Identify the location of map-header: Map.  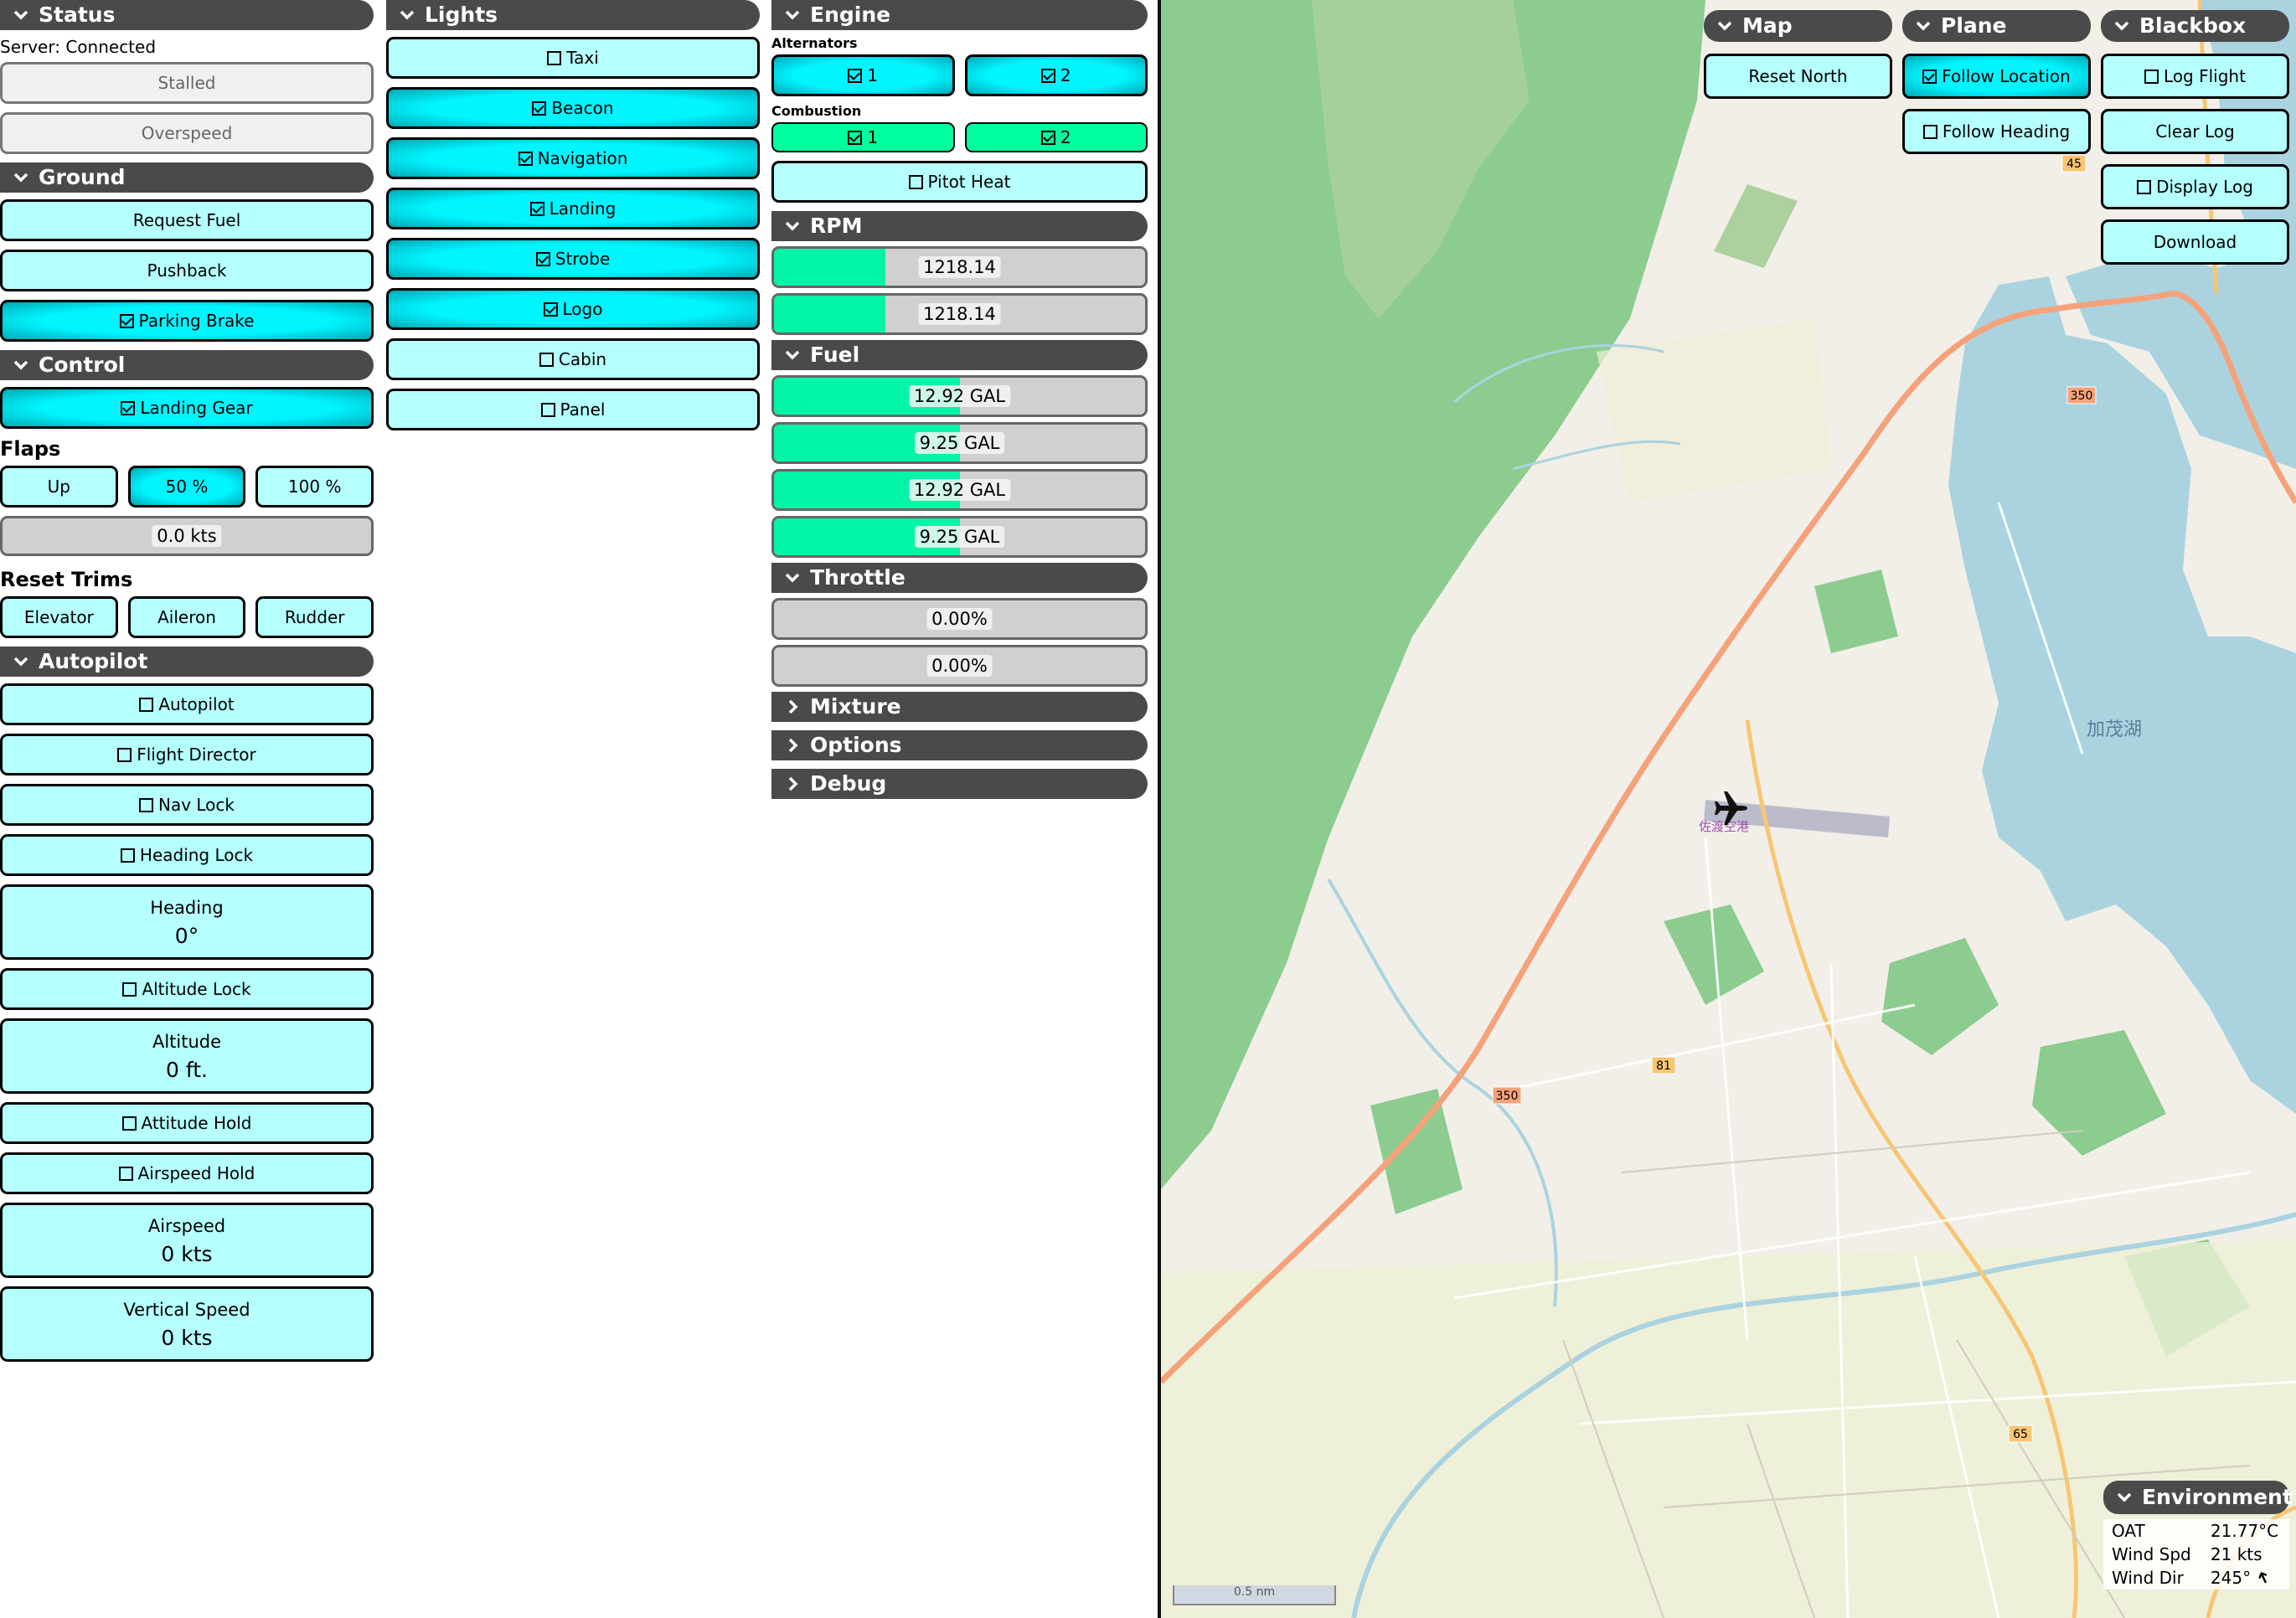
(1798, 26).